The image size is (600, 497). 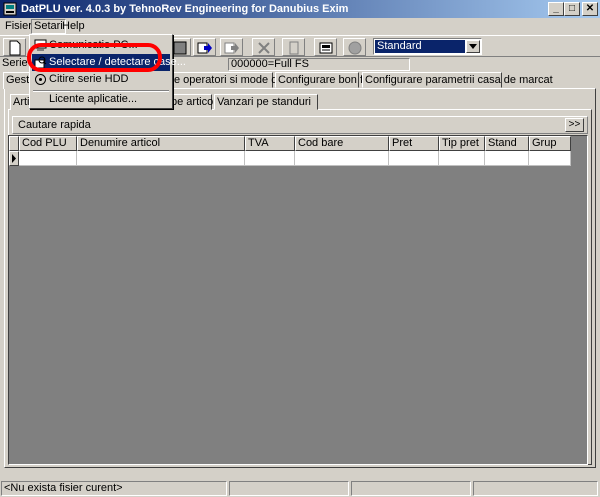 What do you see at coordinates (17, 80) in the screenshot?
I see `tab-gestiune: Gesti` at bounding box center [17, 80].